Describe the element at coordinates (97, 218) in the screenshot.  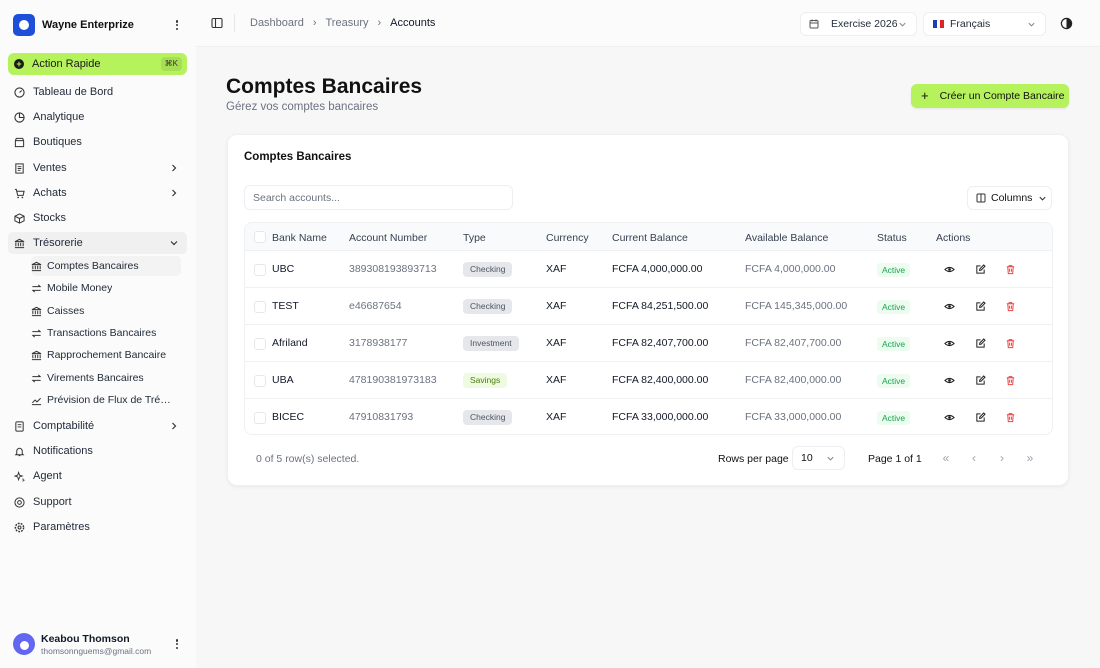
I see `sidebar-item-stocks: Stocks` at that location.